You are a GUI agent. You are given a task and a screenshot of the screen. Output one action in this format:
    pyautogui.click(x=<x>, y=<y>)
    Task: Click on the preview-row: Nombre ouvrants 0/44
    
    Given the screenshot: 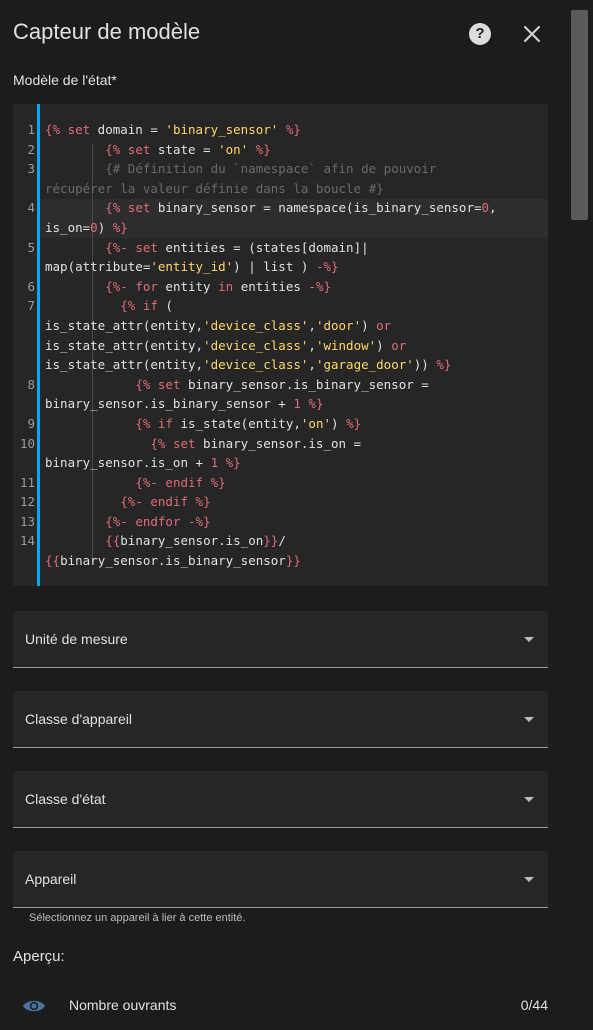 What is the action you would take?
    pyautogui.click(x=280, y=1006)
    